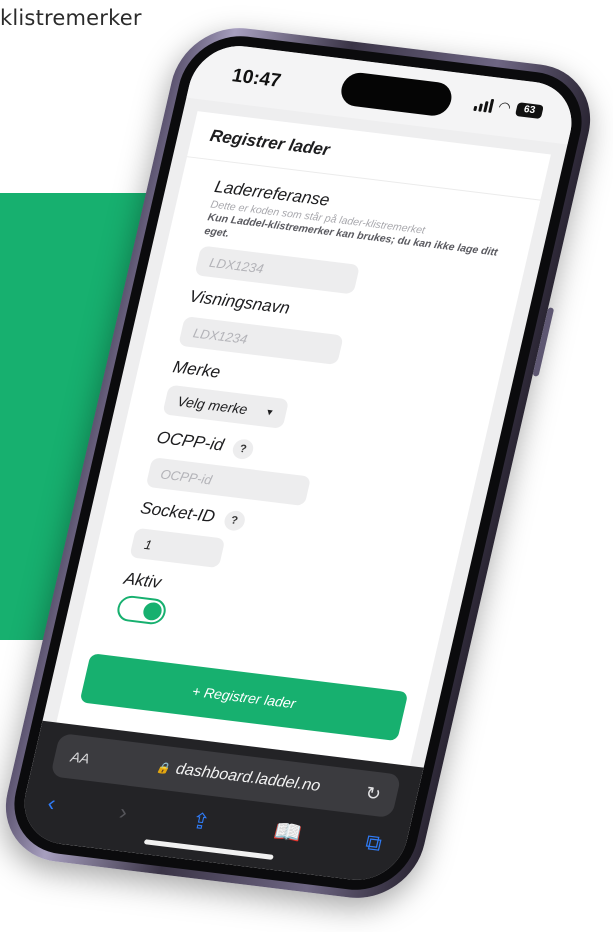 The height and width of the screenshot is (932, 613). I want to click on socket-id-label: Socket-ID, so click(177, 512).